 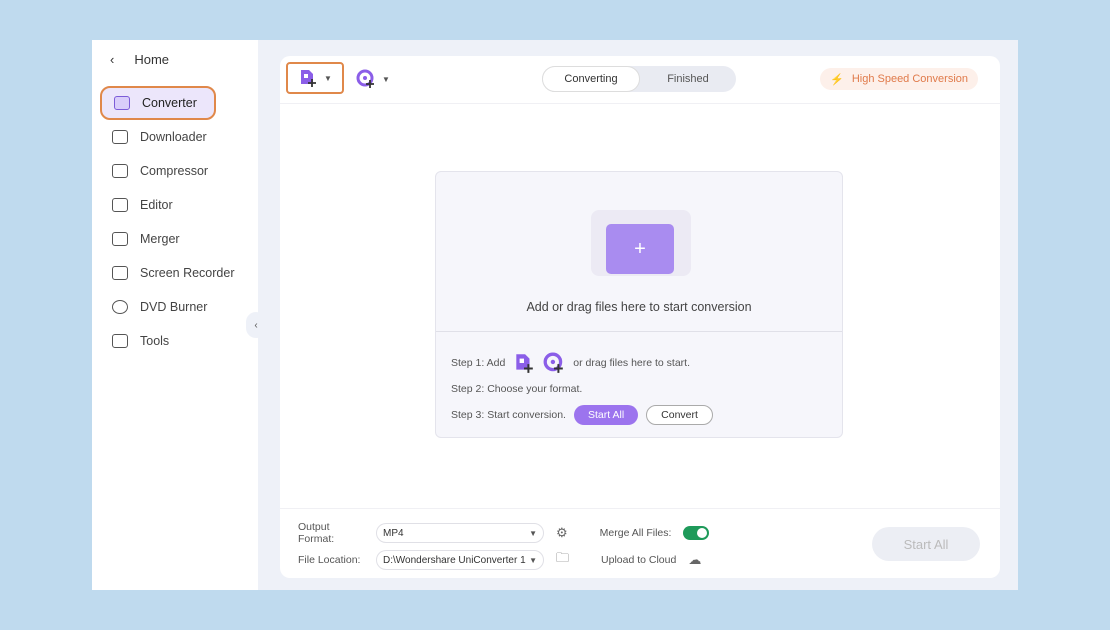 What do you see at coordinates (837, 79) in the screenshot?
I see `lightning-icon: ⚡` at bounding box center [837, 79].